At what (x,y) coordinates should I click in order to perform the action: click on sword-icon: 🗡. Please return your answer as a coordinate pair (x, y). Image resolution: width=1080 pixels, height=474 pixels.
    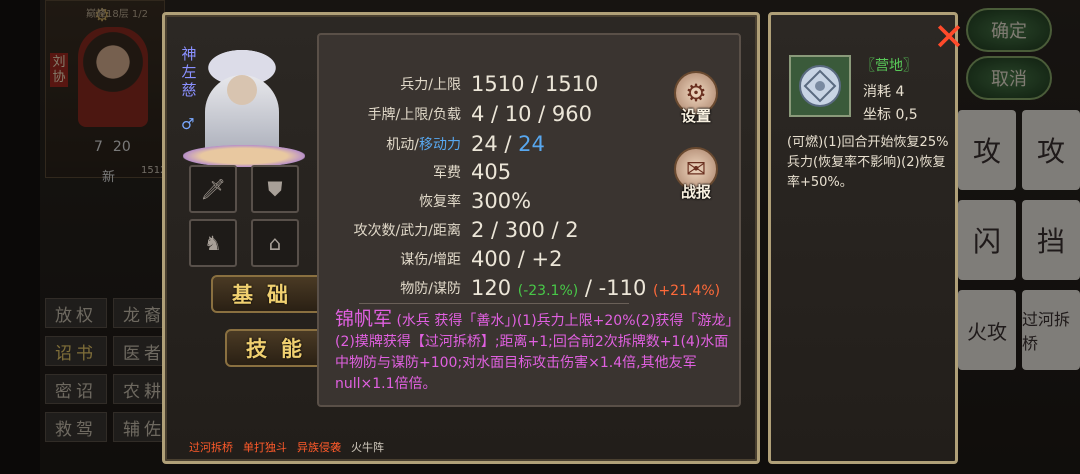
    Looking at the image, I should click on (213, 189).